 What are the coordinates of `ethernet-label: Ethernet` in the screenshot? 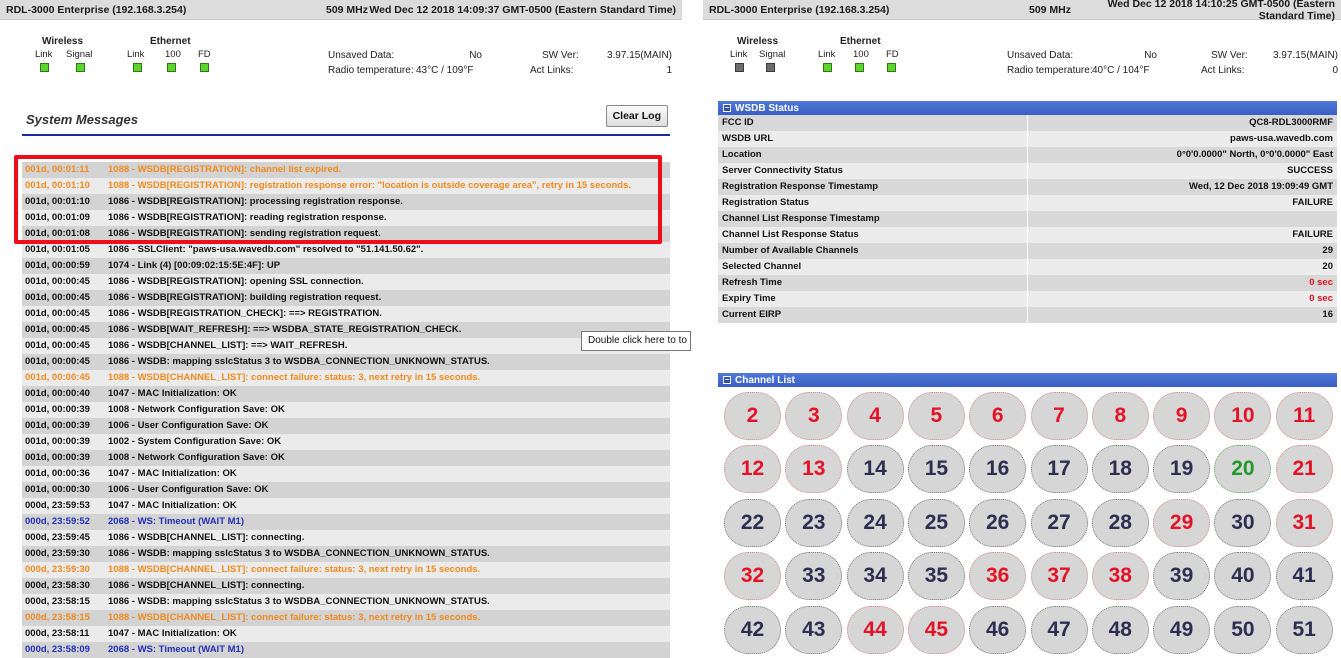 It's located at (170, 41).